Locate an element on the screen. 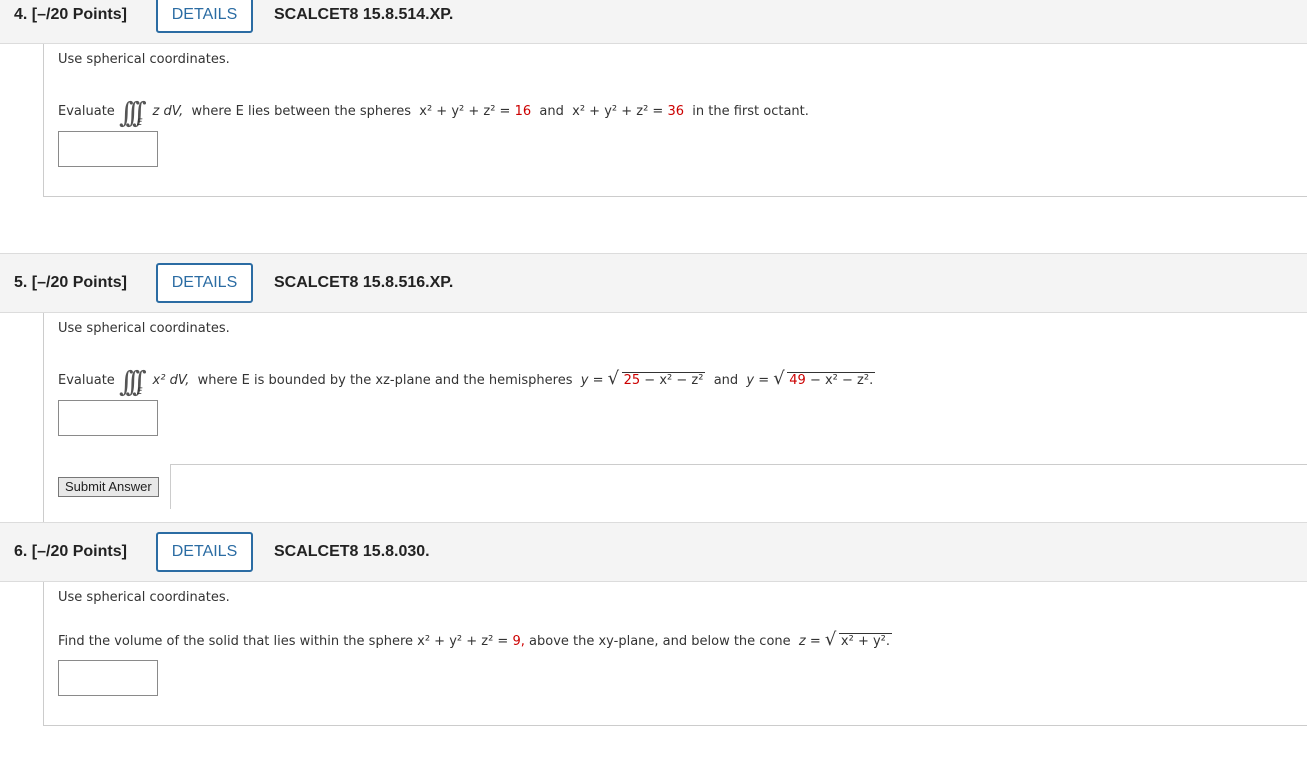 This screenshot has width=1307, height=758. sphere-lhs: x² + y² + z² = is located at coordinates (463, 641).